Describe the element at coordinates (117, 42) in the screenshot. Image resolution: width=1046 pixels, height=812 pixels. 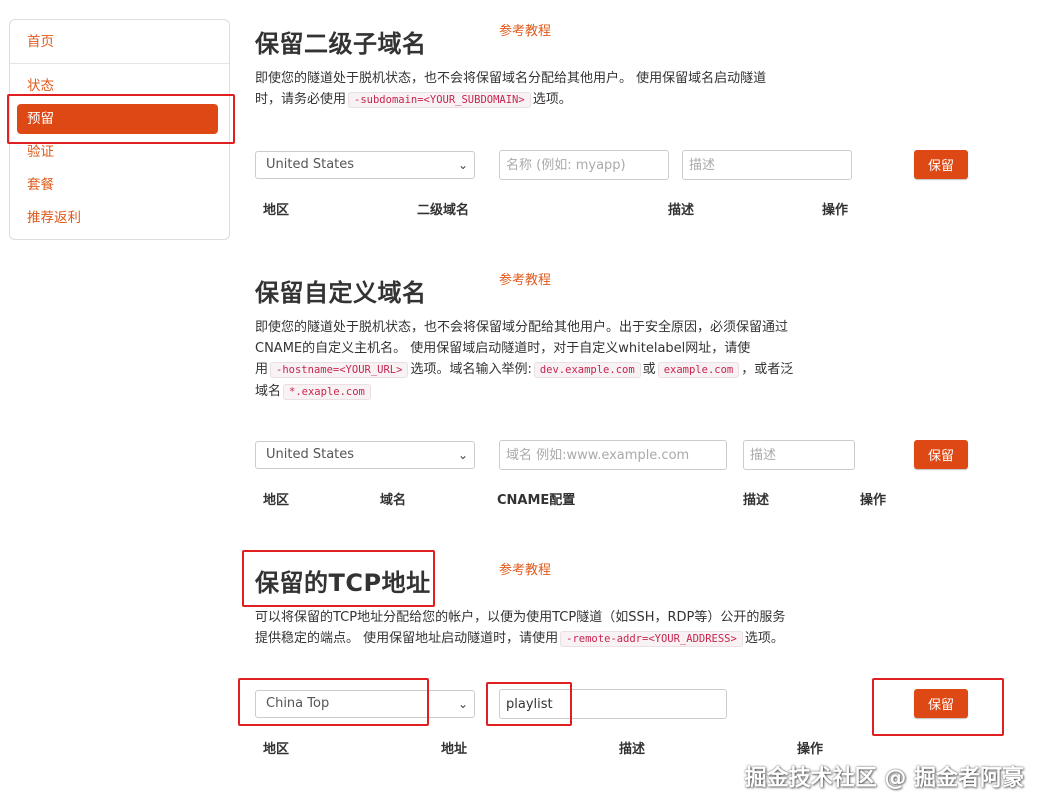
I see `sidebar-item-home: 首页` at that location.